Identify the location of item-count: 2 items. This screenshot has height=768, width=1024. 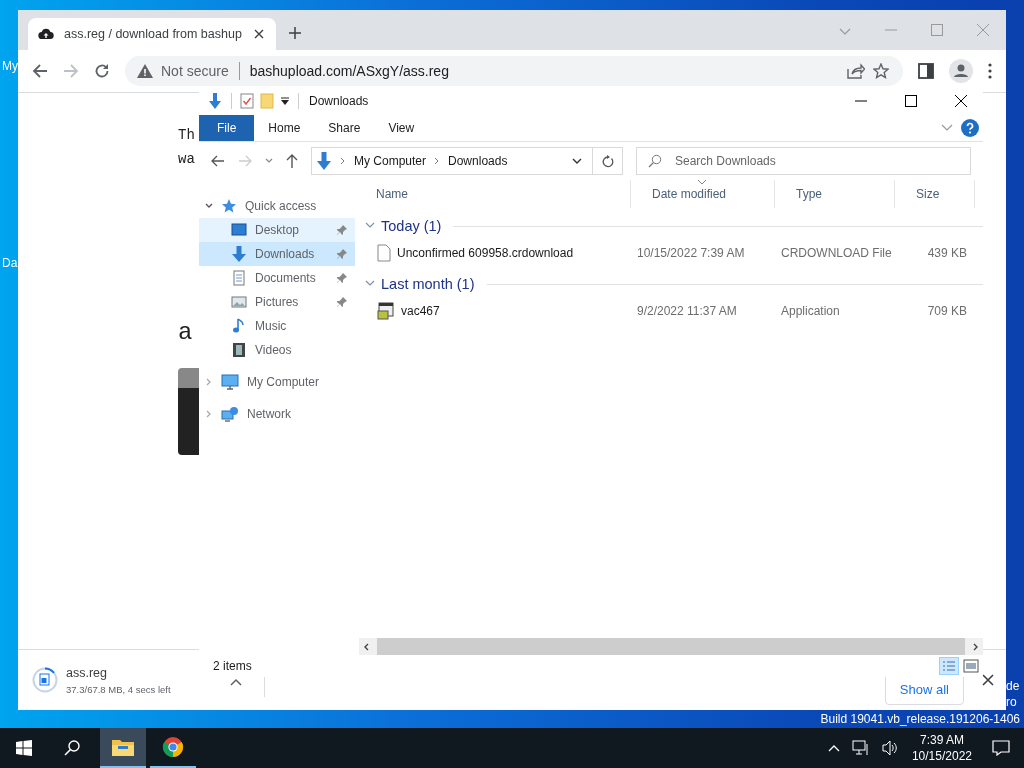
(232, 666).